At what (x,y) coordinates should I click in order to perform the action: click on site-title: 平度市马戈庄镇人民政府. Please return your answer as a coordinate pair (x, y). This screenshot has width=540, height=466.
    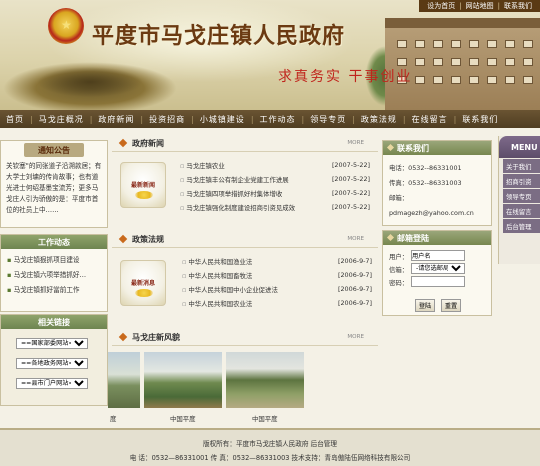
    Looking at the image, I should click on (219, 36).